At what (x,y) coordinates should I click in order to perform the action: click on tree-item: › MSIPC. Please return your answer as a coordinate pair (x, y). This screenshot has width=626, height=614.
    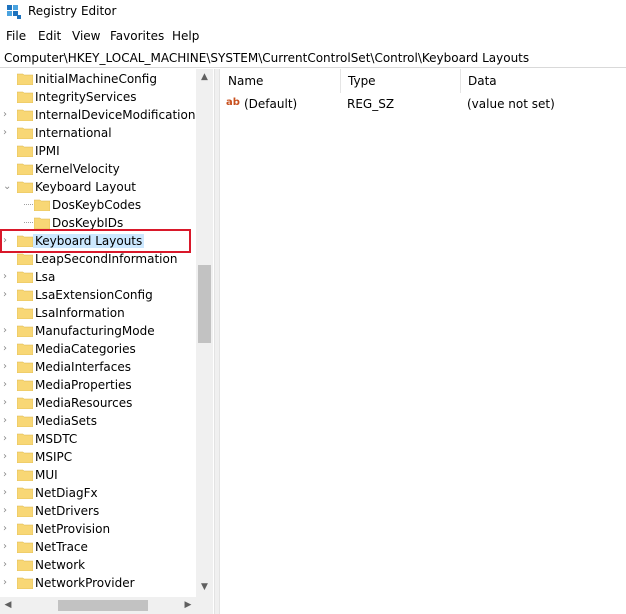
    Looking at the image, I should click on (98, 457).